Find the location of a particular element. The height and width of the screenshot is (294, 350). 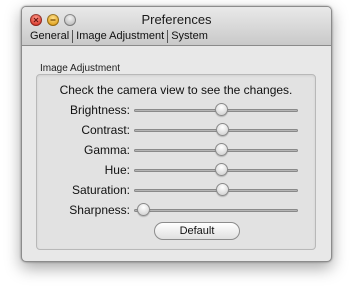

tab-system: System is located at coordinates (189, 36).